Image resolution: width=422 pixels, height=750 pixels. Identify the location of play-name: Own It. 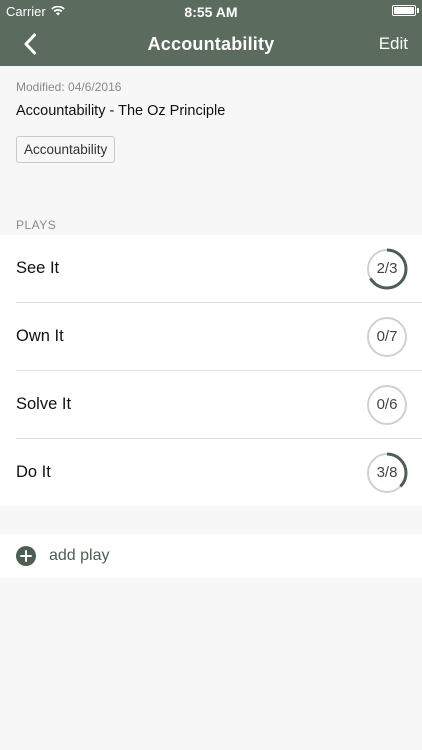
(40, 336).